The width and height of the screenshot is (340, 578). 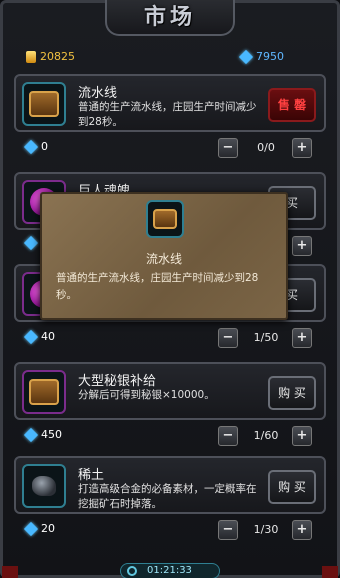 What do you see at coordinates (266, 529) in the screenshot?
I see `quantity-value: 1/30` at bounding box center [266, 529].